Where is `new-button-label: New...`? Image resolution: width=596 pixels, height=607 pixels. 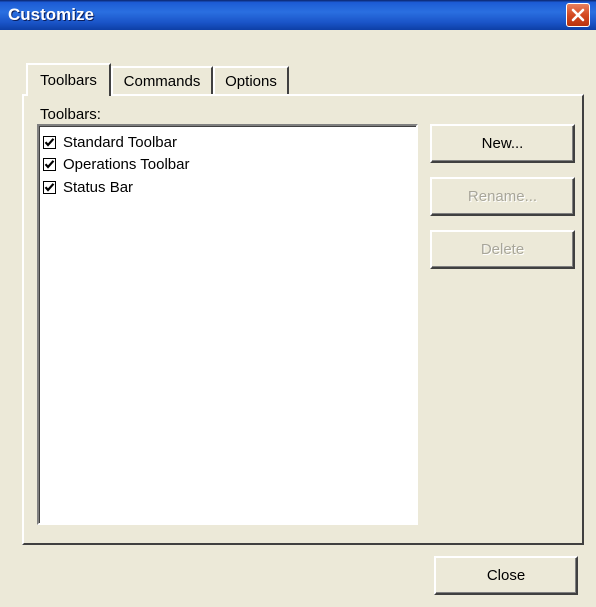 new-button-label: New... is located at coordinates (502, 143).